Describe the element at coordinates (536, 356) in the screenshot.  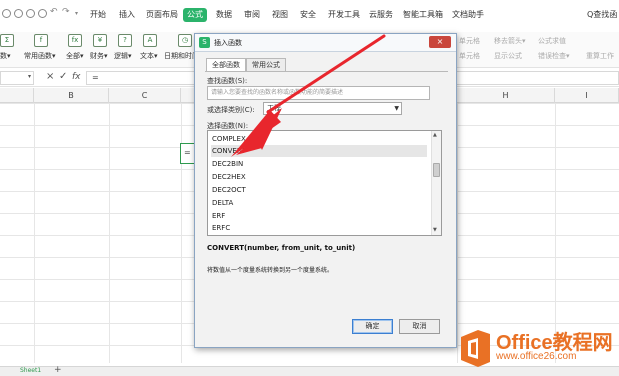
I see `watermark-url: www.office26.com` at that location.